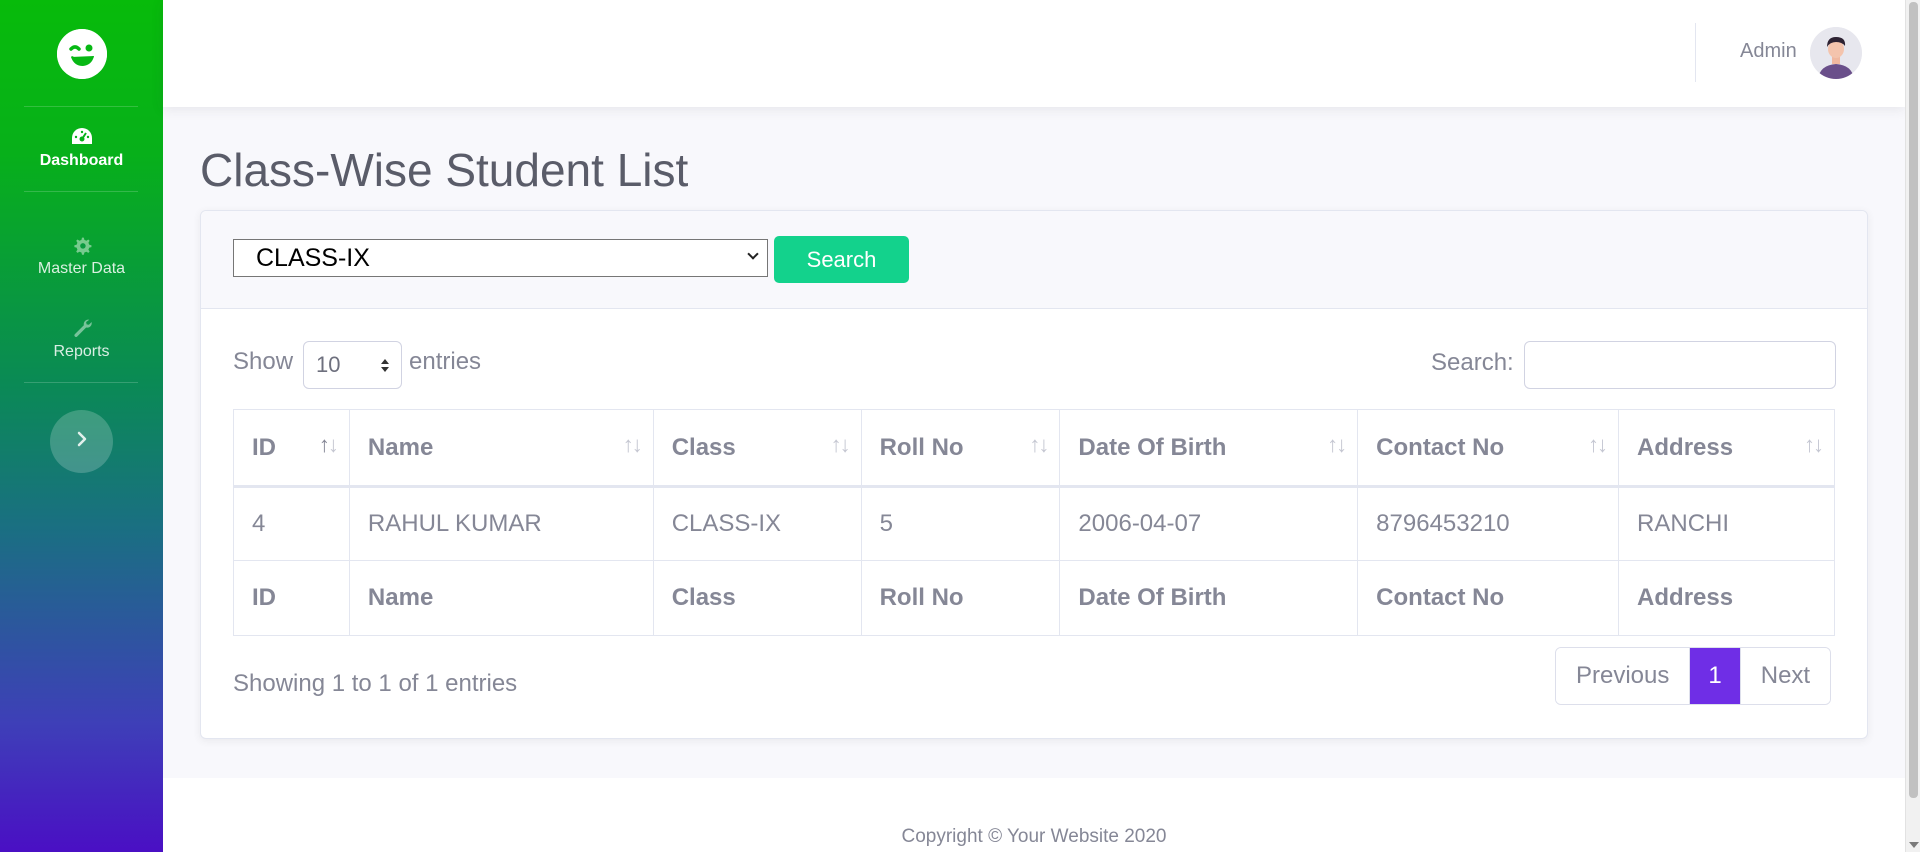 The height and width of the screenshot is (852, 1920). Describe the element at coordinates (1488, 523) in the screenshot. I see `cell-contact-no: 8796453210` at that location.